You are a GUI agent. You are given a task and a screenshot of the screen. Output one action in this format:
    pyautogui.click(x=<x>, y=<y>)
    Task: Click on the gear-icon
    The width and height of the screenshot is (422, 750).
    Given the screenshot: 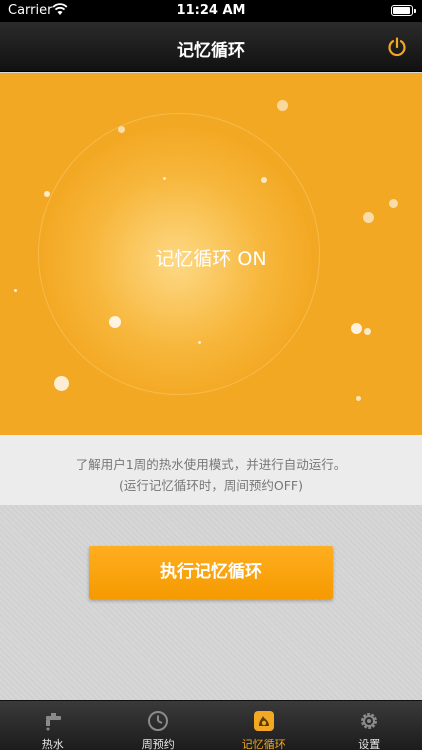 What is the action you would take?
    pyautogui.click(x=369, y=721)
    